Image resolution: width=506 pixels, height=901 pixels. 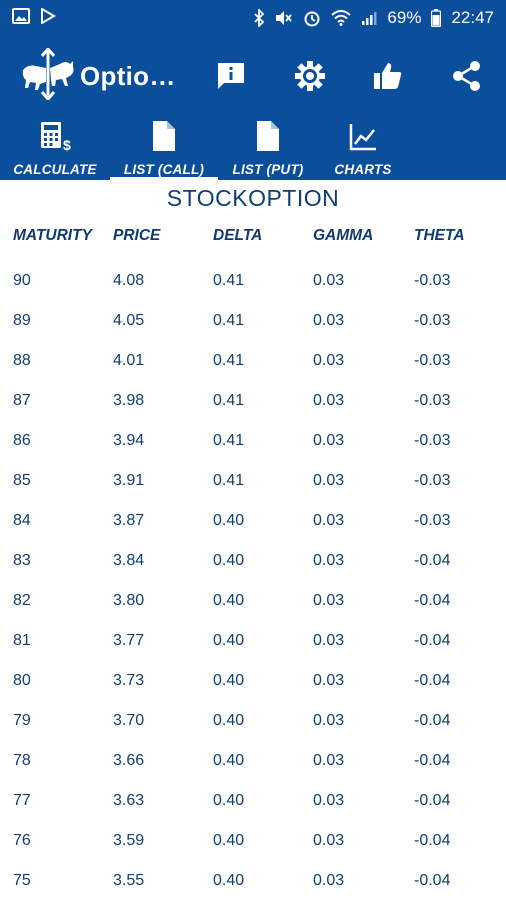 I want to click on selected-tab-indicator, so click(x=164, y=178).